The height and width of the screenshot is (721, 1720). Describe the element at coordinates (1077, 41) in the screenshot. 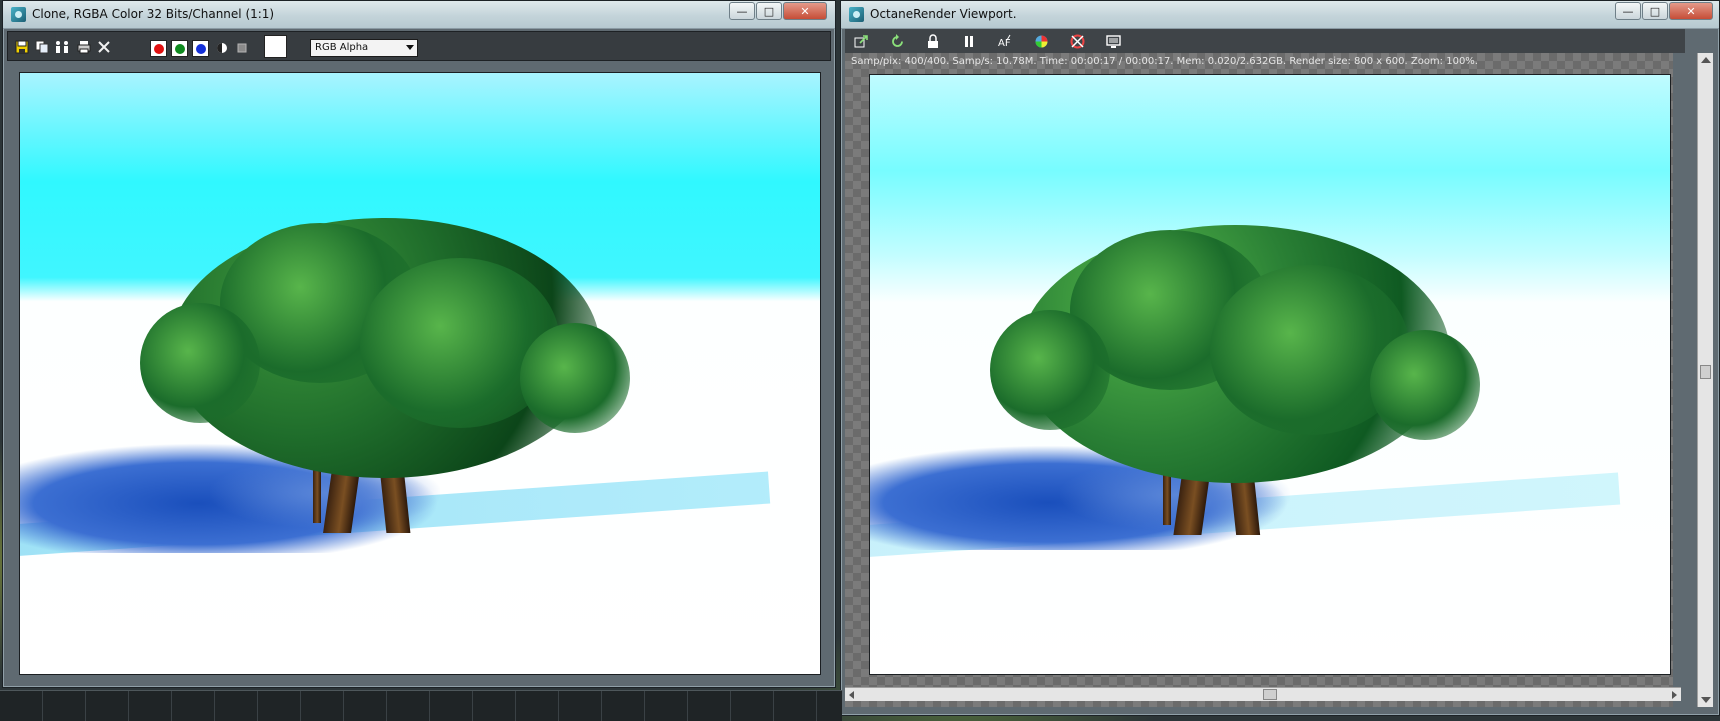

I see `region-render-icon` at that location.